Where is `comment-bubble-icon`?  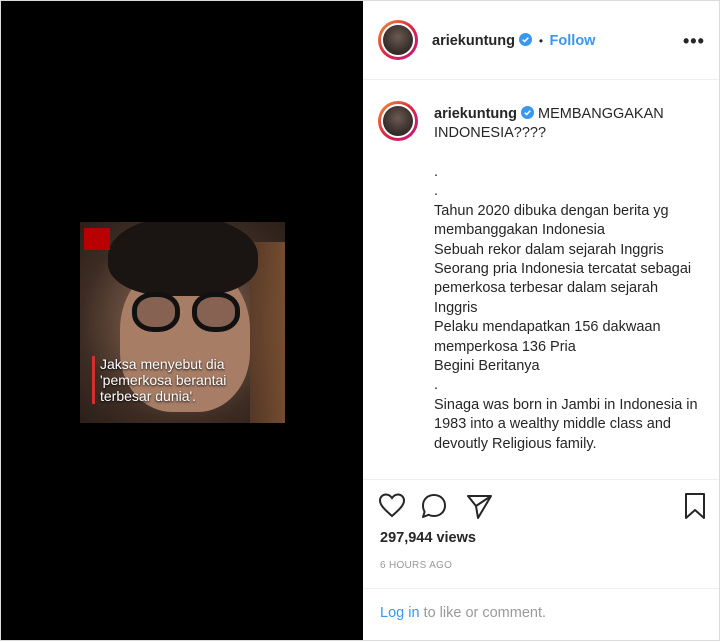
comment-bubble-icon is located at coordinates (434, 506).